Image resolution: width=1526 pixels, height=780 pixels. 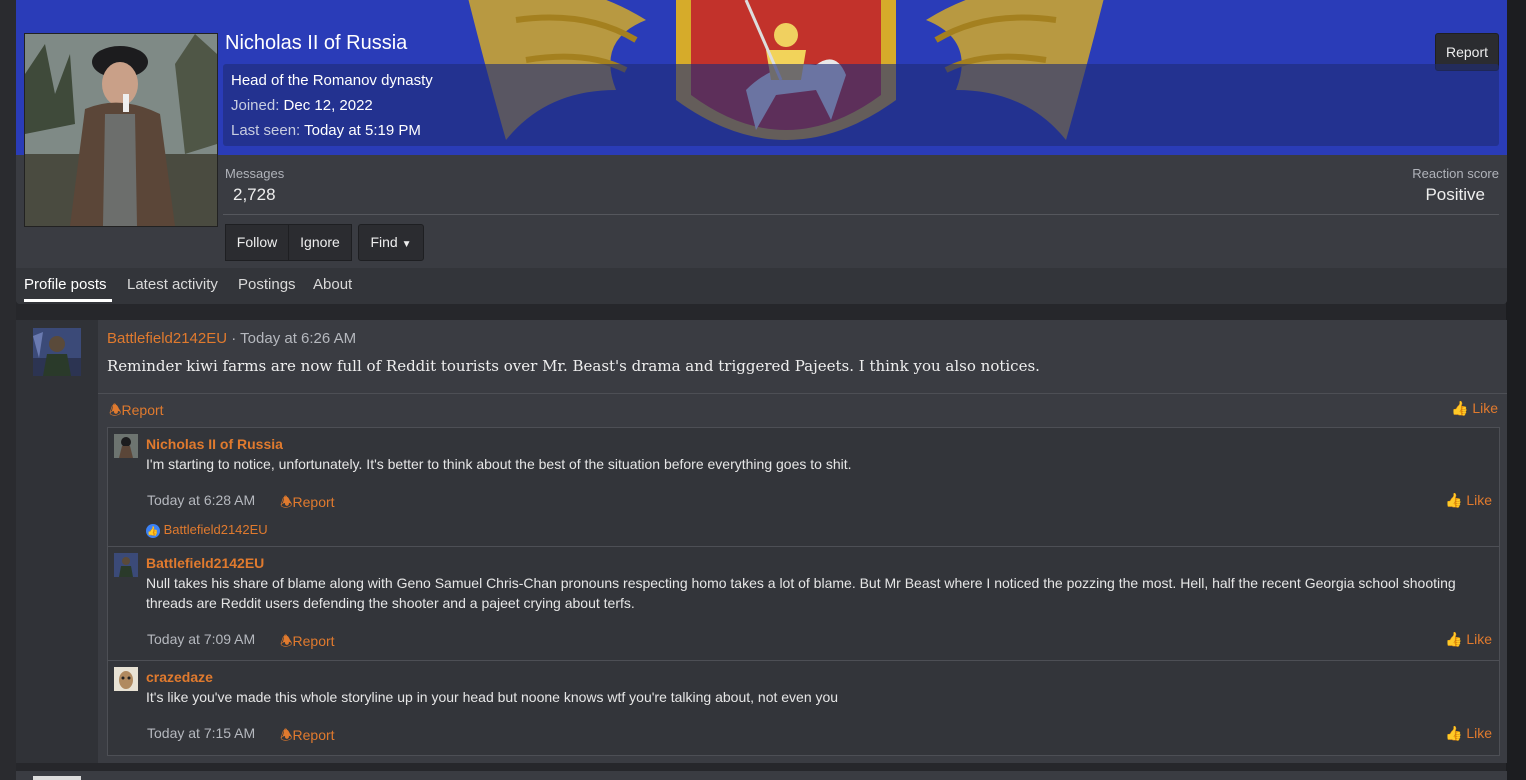 I want to click on follow-button: Follow, so click(x=257, y=242).